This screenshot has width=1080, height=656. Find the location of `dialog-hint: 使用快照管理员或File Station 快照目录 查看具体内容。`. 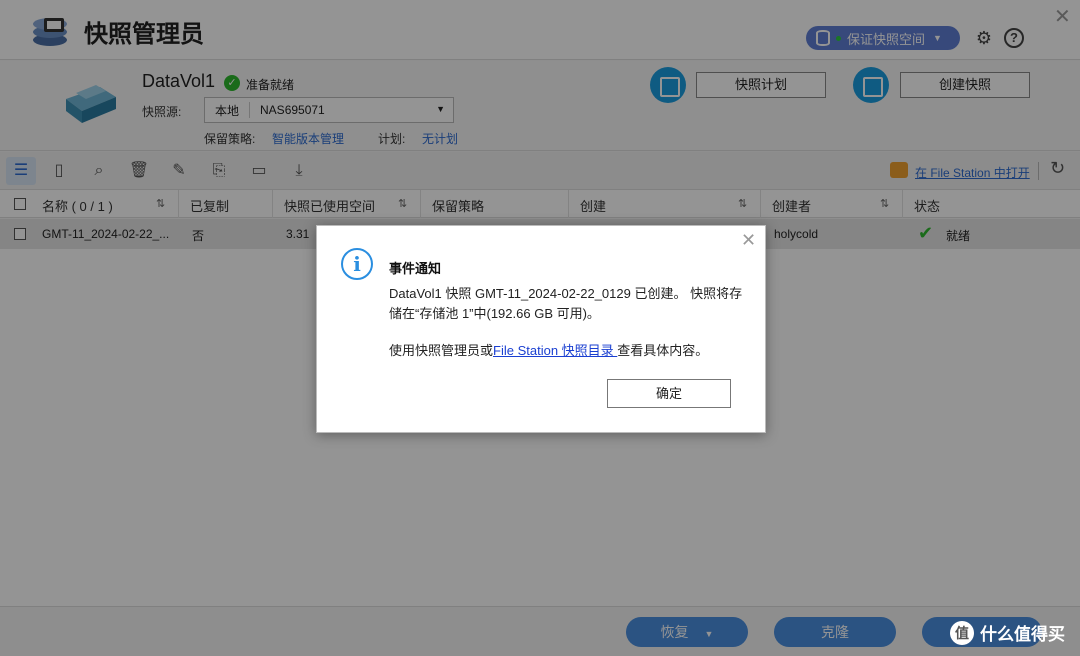

dialog-hint: 使用快照管理员或File Station 快照目录 查看具体内容。 is located at coordinates (548, 349).